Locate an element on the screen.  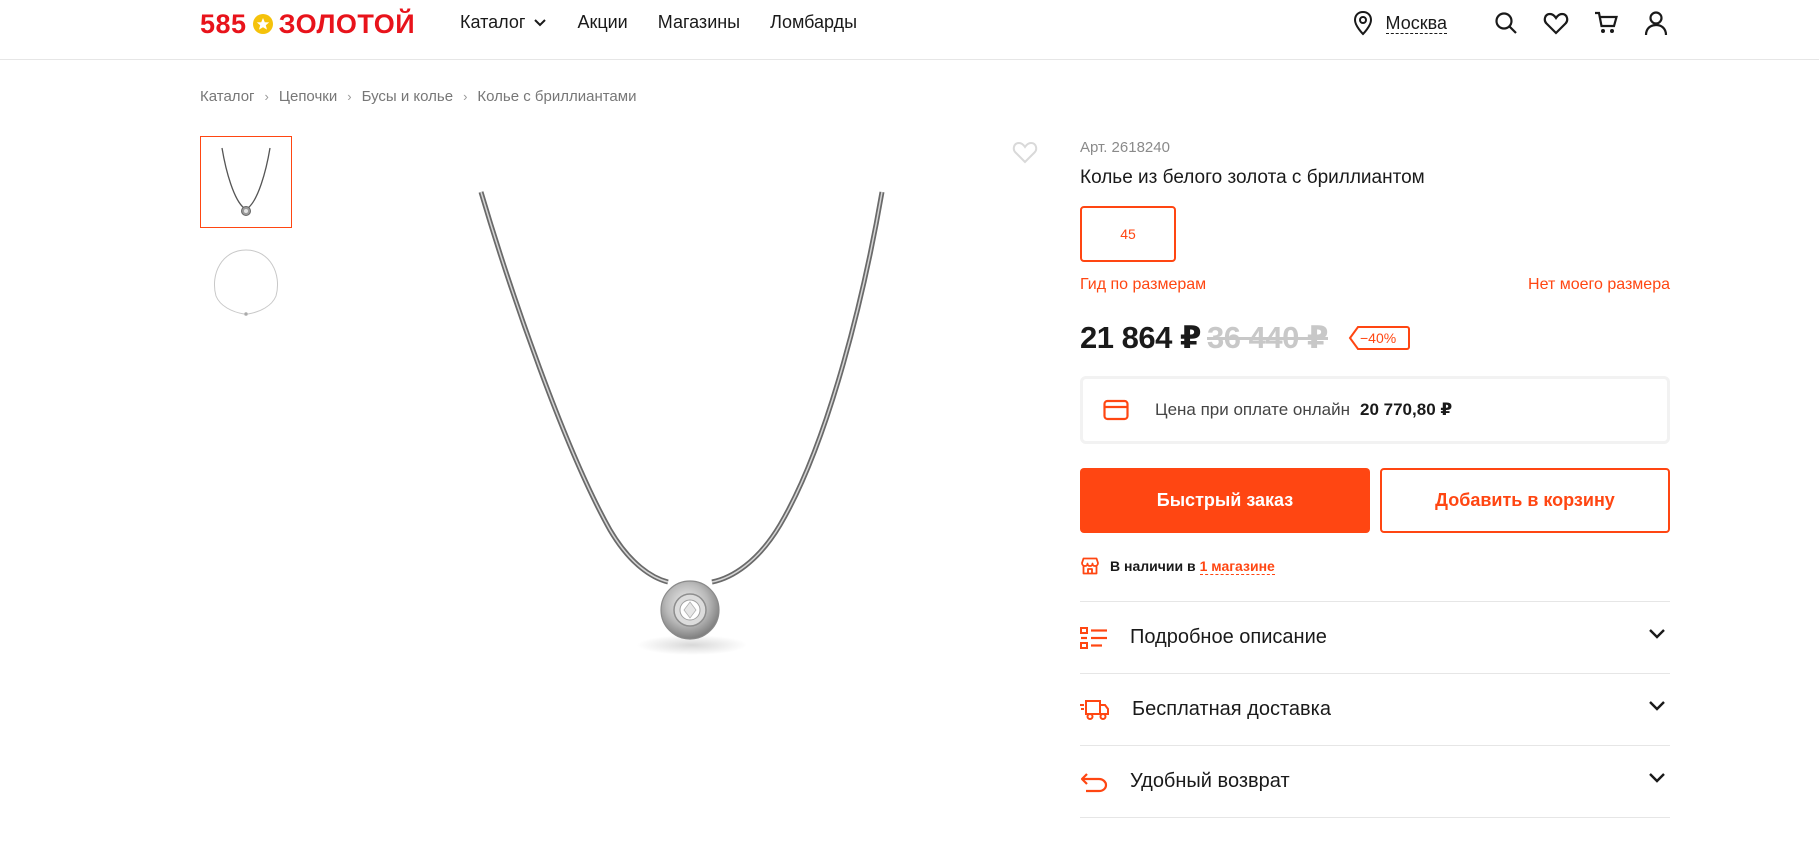
purchase-actions: Быстрый заказ Добавить в корзину is located at coordinates (1375, 500).